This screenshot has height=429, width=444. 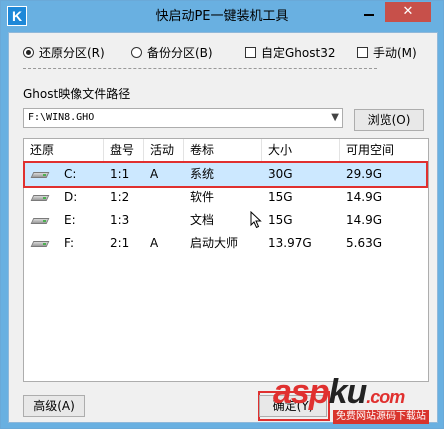 I want to click on cell-free: 29.9G, so click(x=364, y=174).